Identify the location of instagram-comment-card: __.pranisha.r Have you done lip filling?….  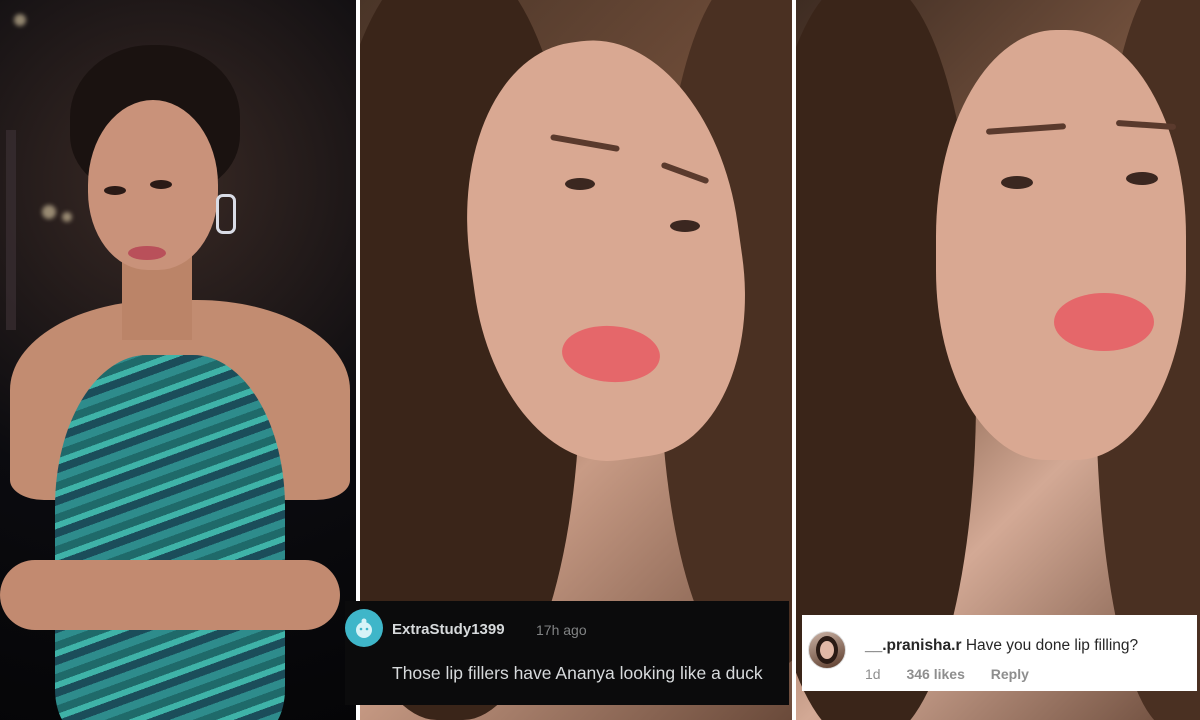
(999, 653).